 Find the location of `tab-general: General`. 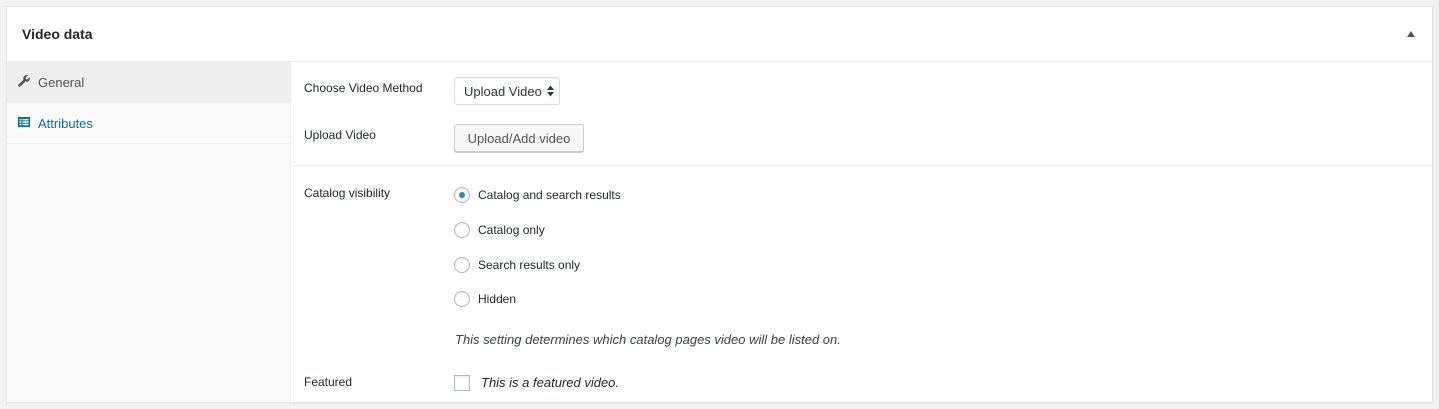

tab-general: General is located at coordinates (148, 82).